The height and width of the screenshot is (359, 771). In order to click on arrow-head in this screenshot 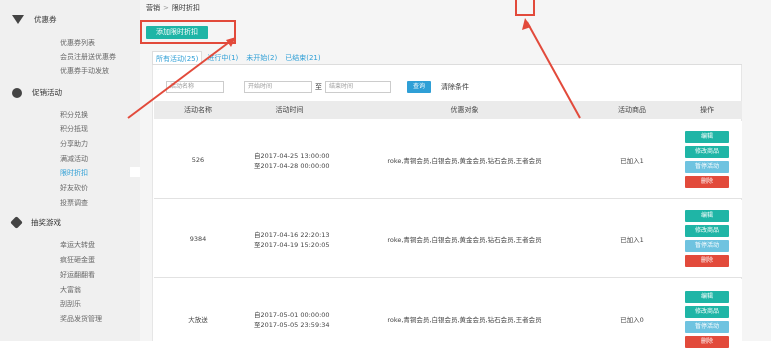, I will do `click(231, 42)`.